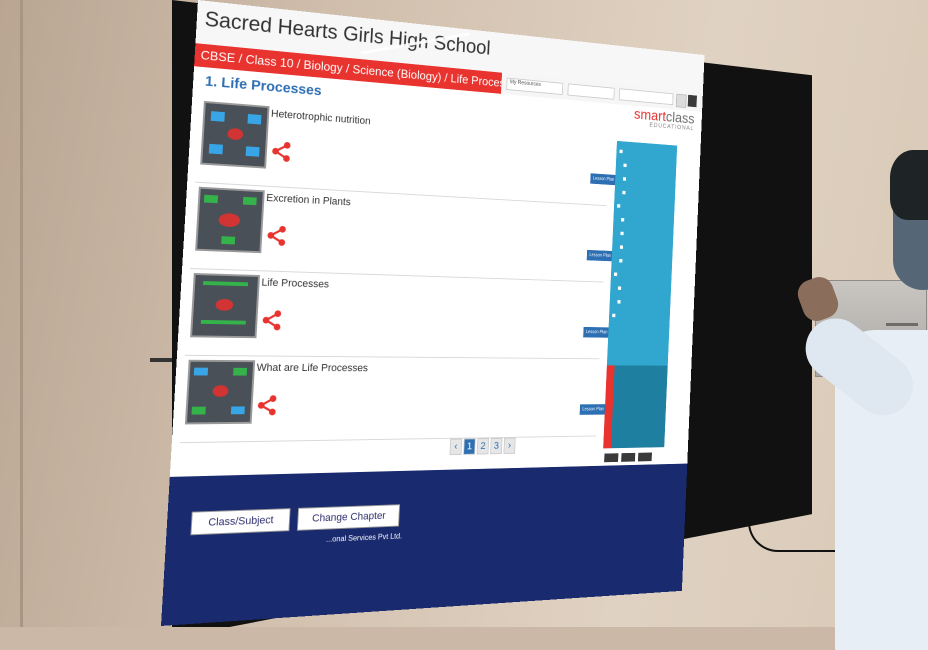  What do you see at coordinates (909, 185) in the screenshot?
I see `person-hair` at bounding box center [909, 185].